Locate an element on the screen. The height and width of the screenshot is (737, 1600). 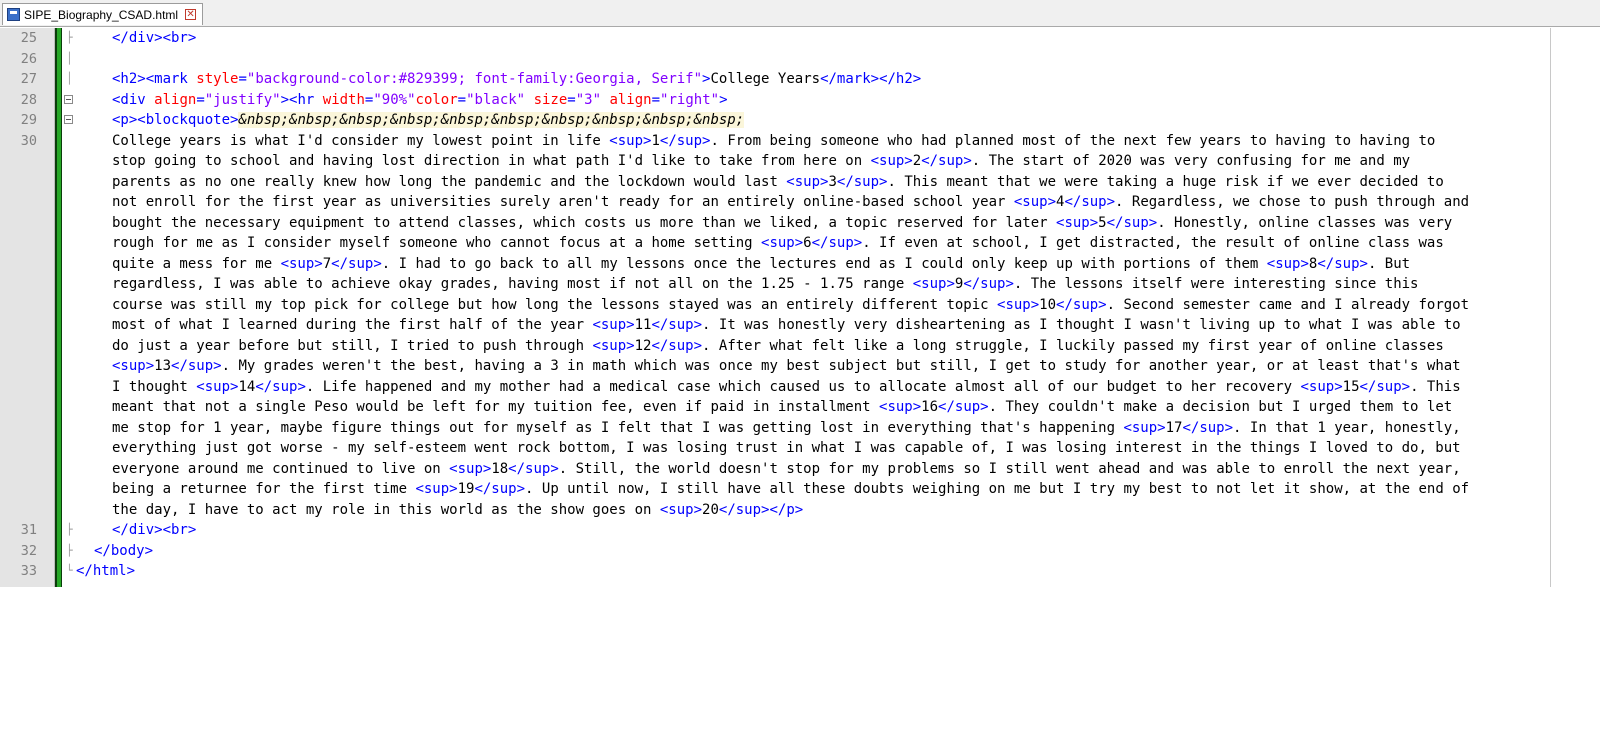
close-icon: ✕ is located at coordinates (191, 14).